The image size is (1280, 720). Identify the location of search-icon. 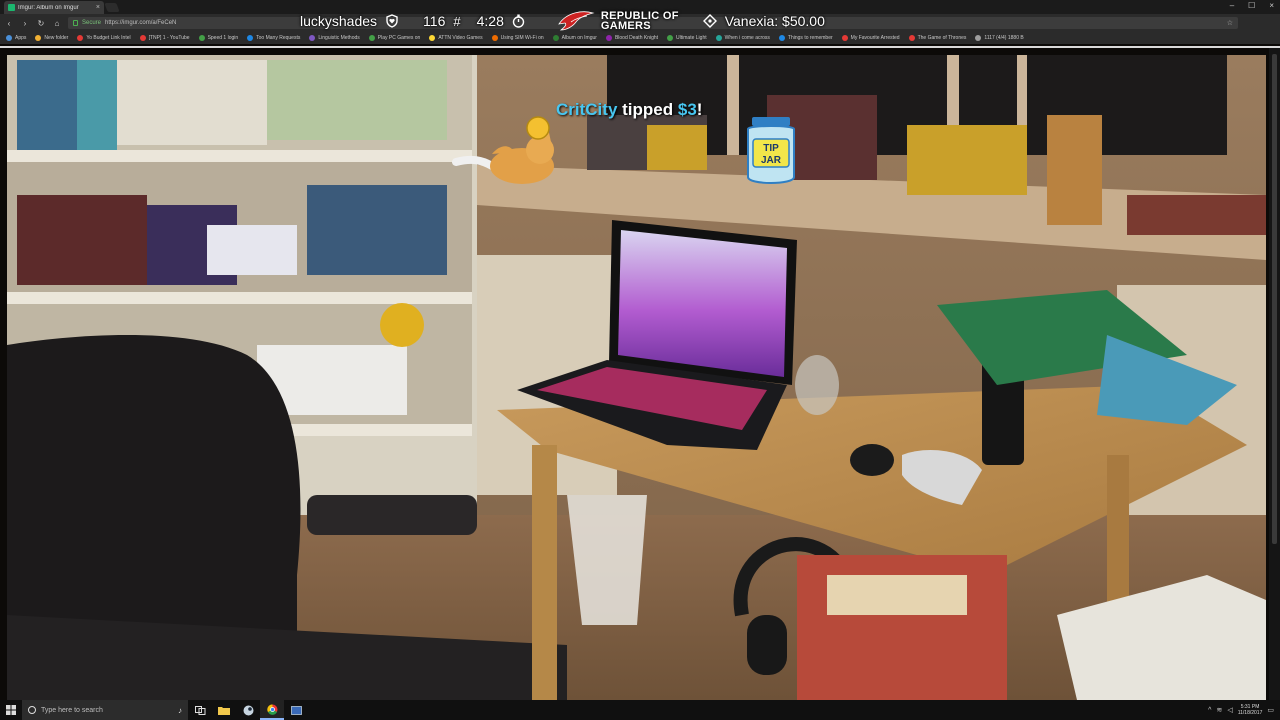
(32, 710).